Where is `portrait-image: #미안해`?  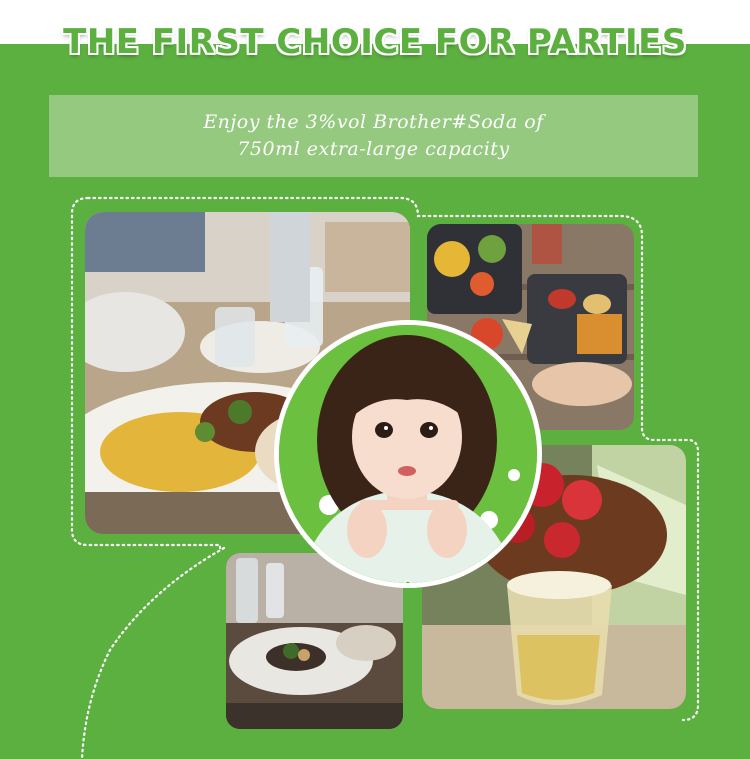 portrait-image: #미안해 is located at coordinates (408, 454).